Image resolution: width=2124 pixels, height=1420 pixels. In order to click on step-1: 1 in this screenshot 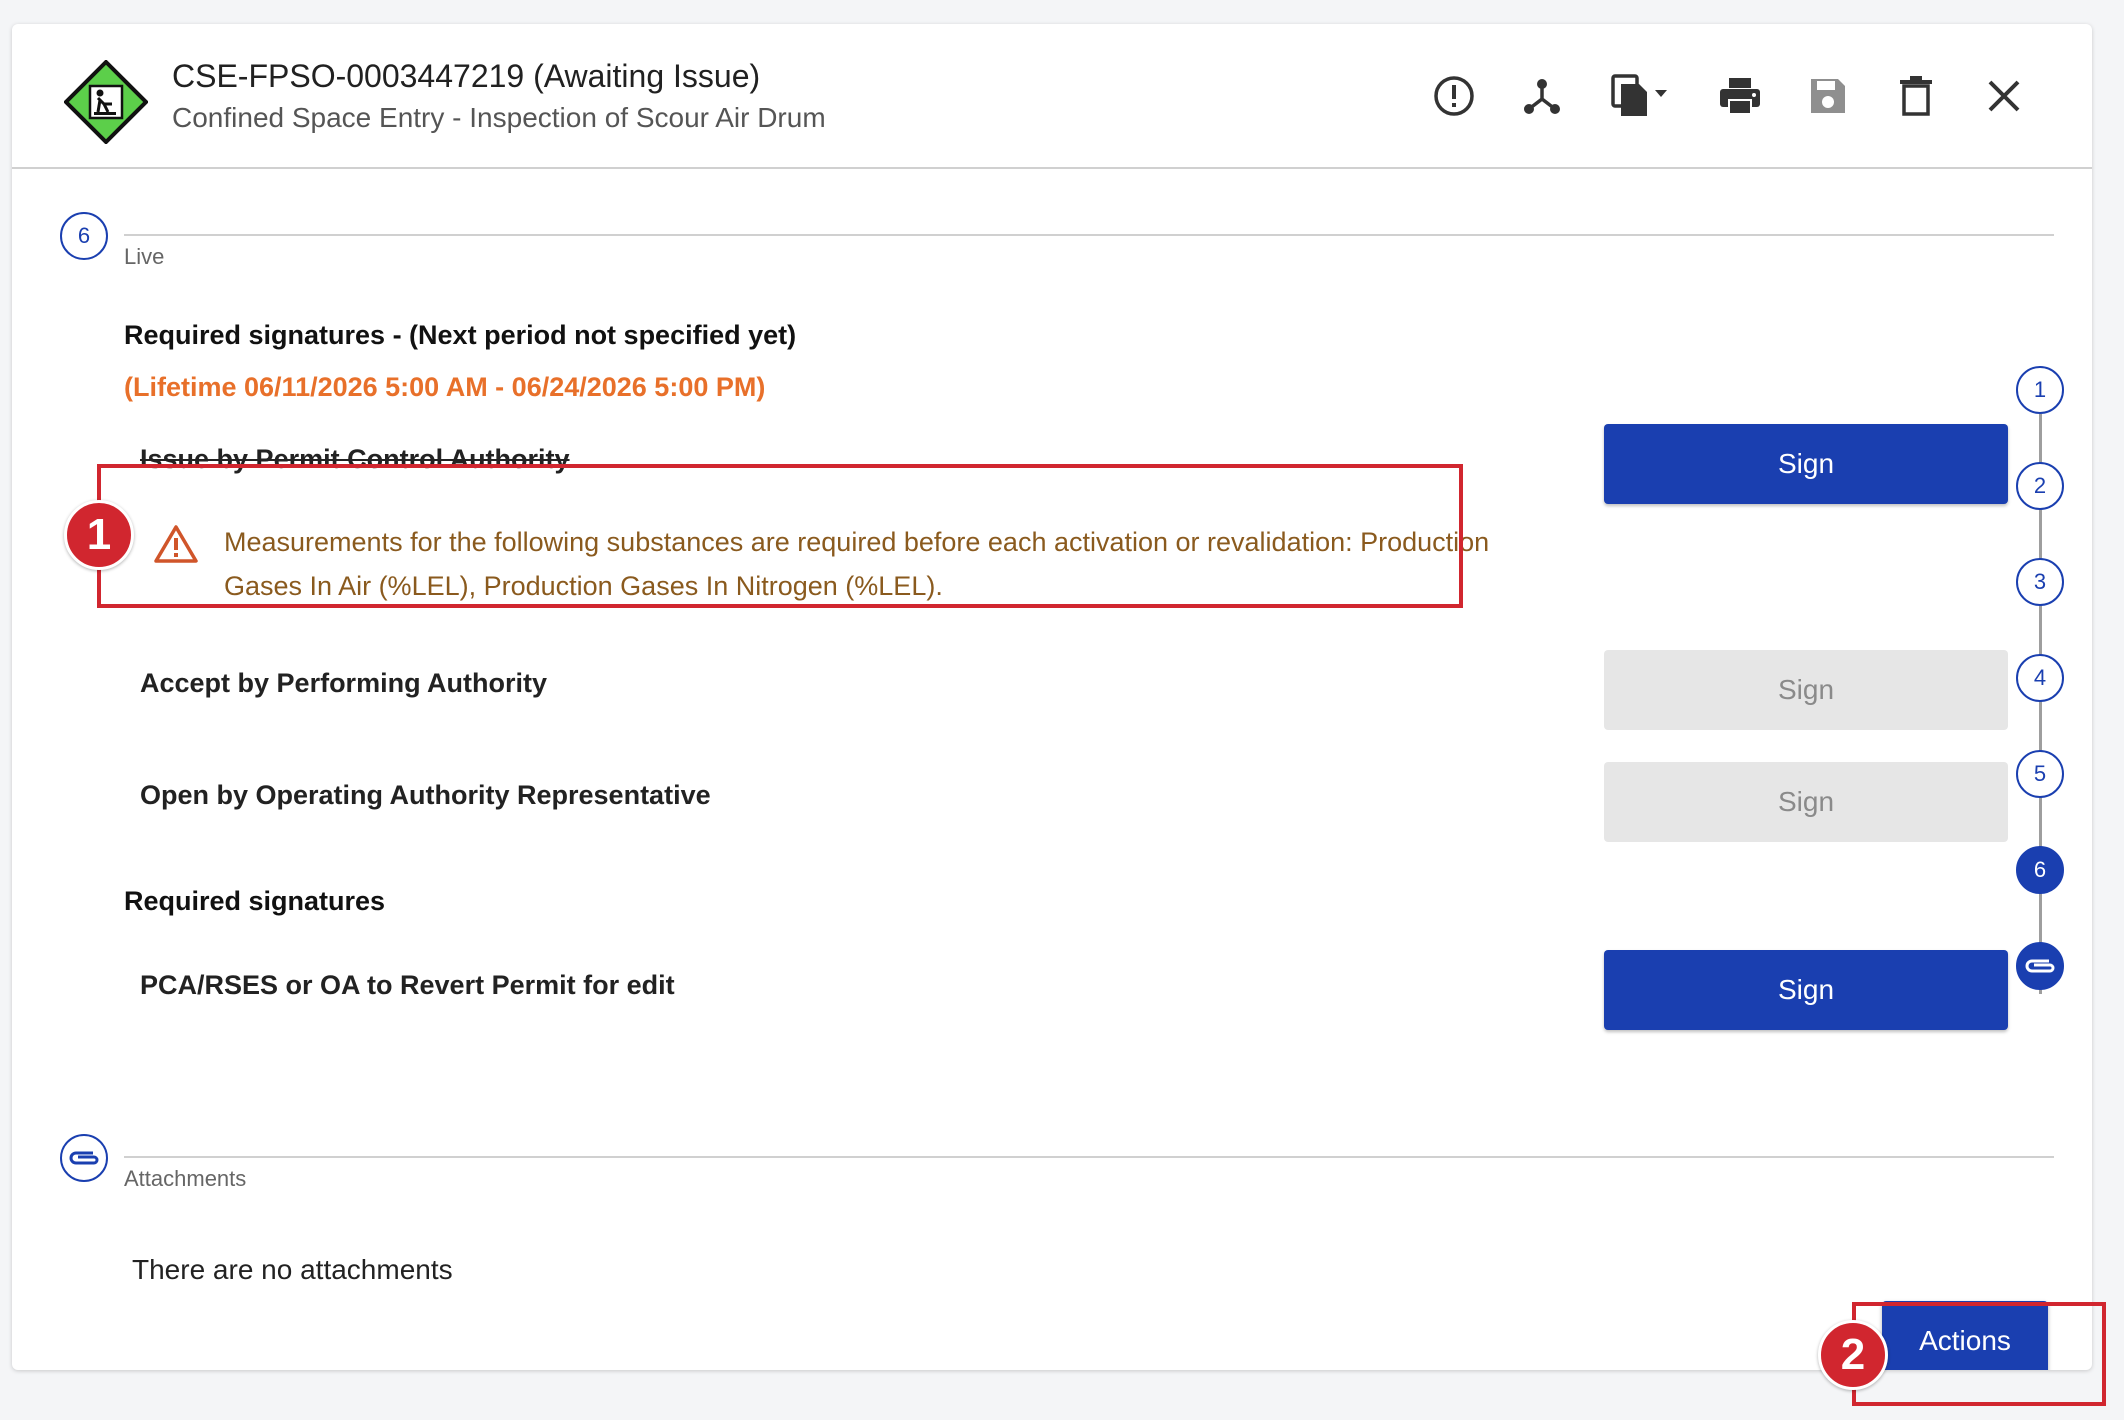, I will do `click(2040, 390)`.